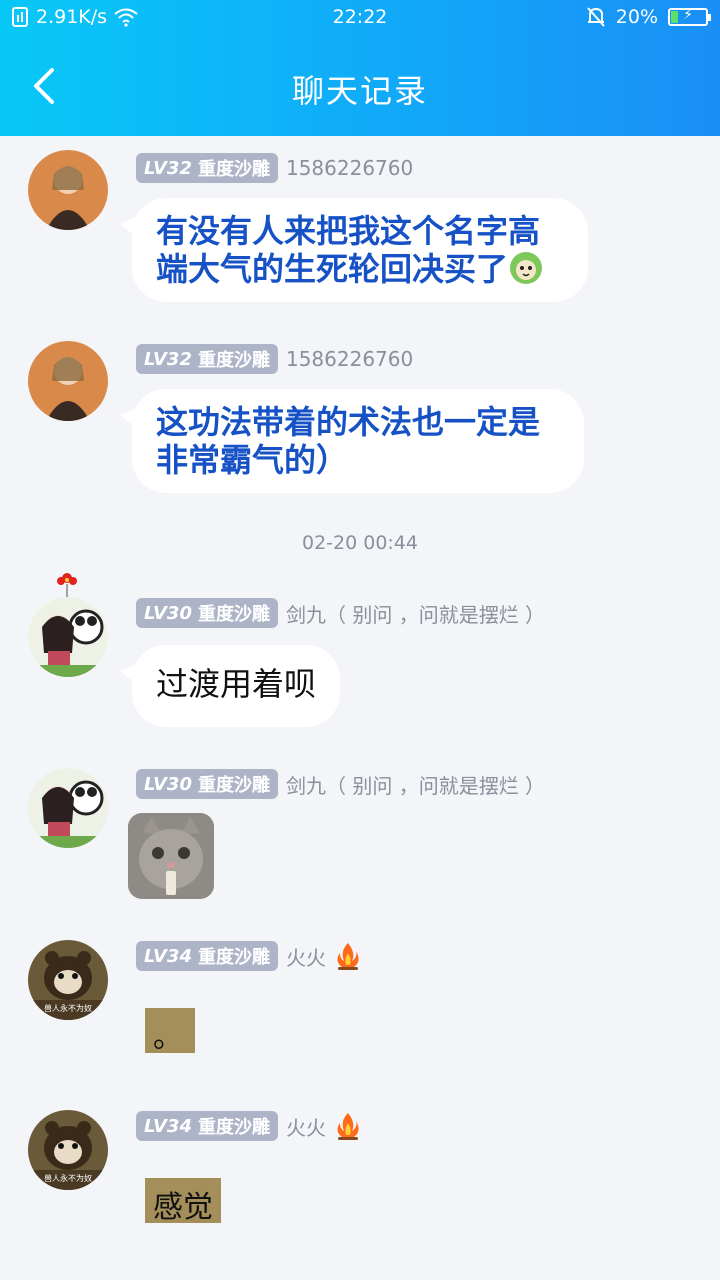 The image size is (720, 1280). I want to click on status-bar: 2.91K/s 22:22 20% ⚡, so click(360, 18).